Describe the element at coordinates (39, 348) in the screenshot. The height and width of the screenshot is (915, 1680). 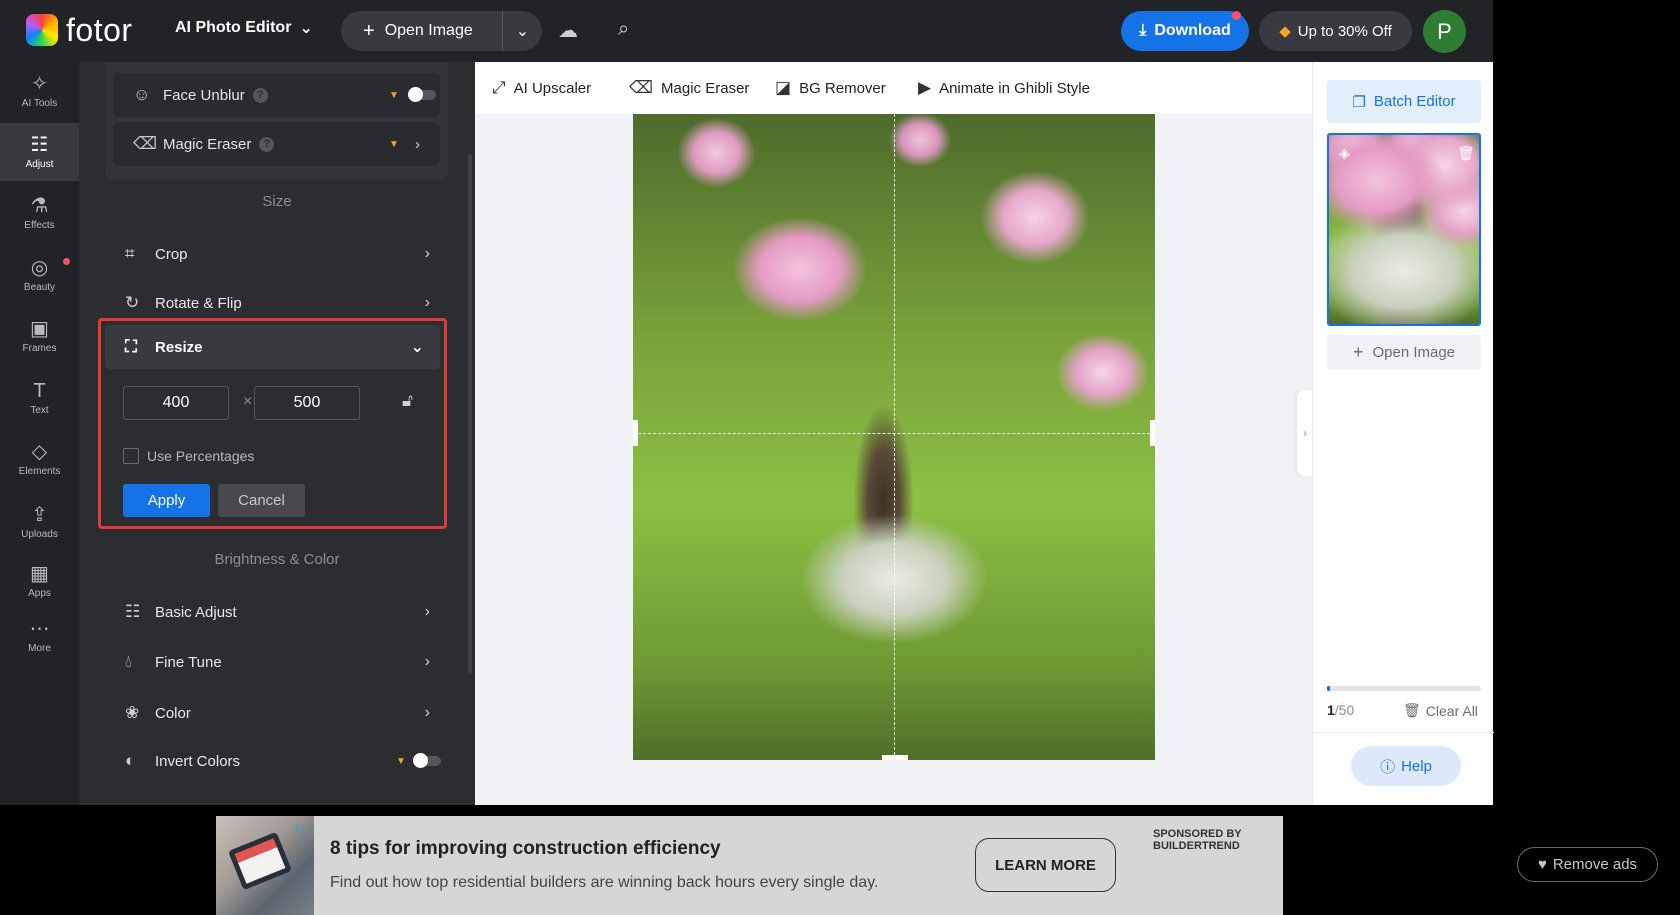
I see `rail-item-label: Frames` at that location.